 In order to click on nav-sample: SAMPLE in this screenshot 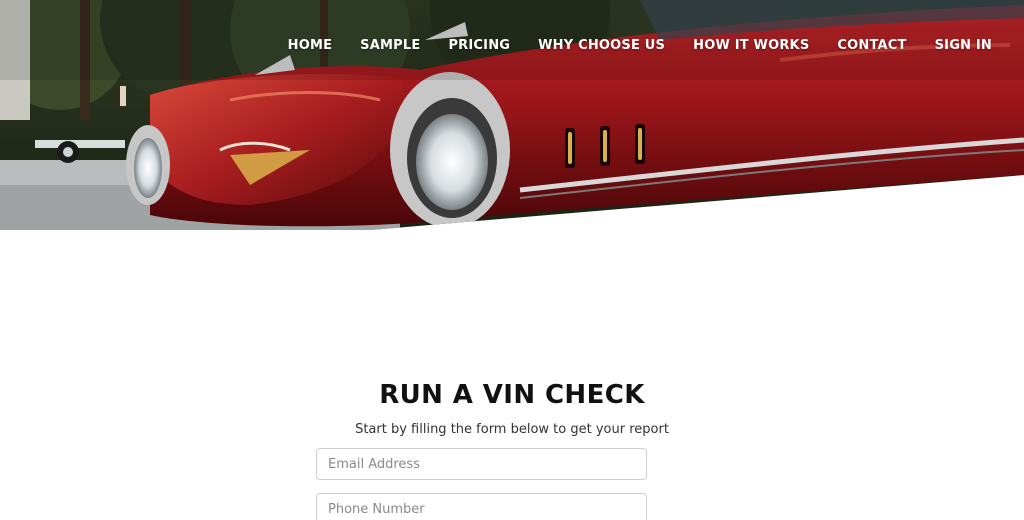, I will do `click(390, 45)`.